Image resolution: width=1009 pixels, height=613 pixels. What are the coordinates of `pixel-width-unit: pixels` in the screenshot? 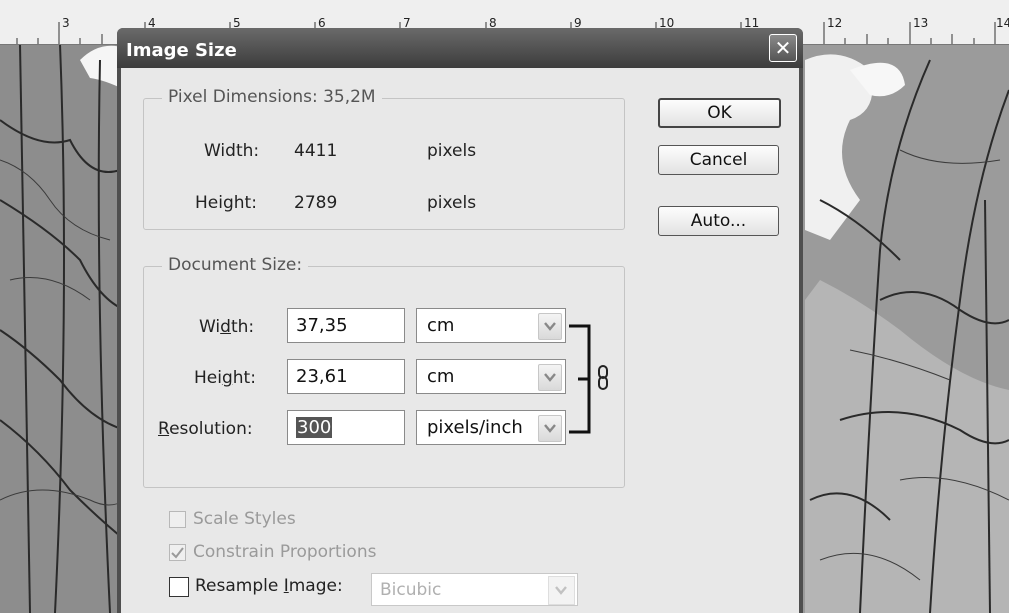 It's located at (452, 151).